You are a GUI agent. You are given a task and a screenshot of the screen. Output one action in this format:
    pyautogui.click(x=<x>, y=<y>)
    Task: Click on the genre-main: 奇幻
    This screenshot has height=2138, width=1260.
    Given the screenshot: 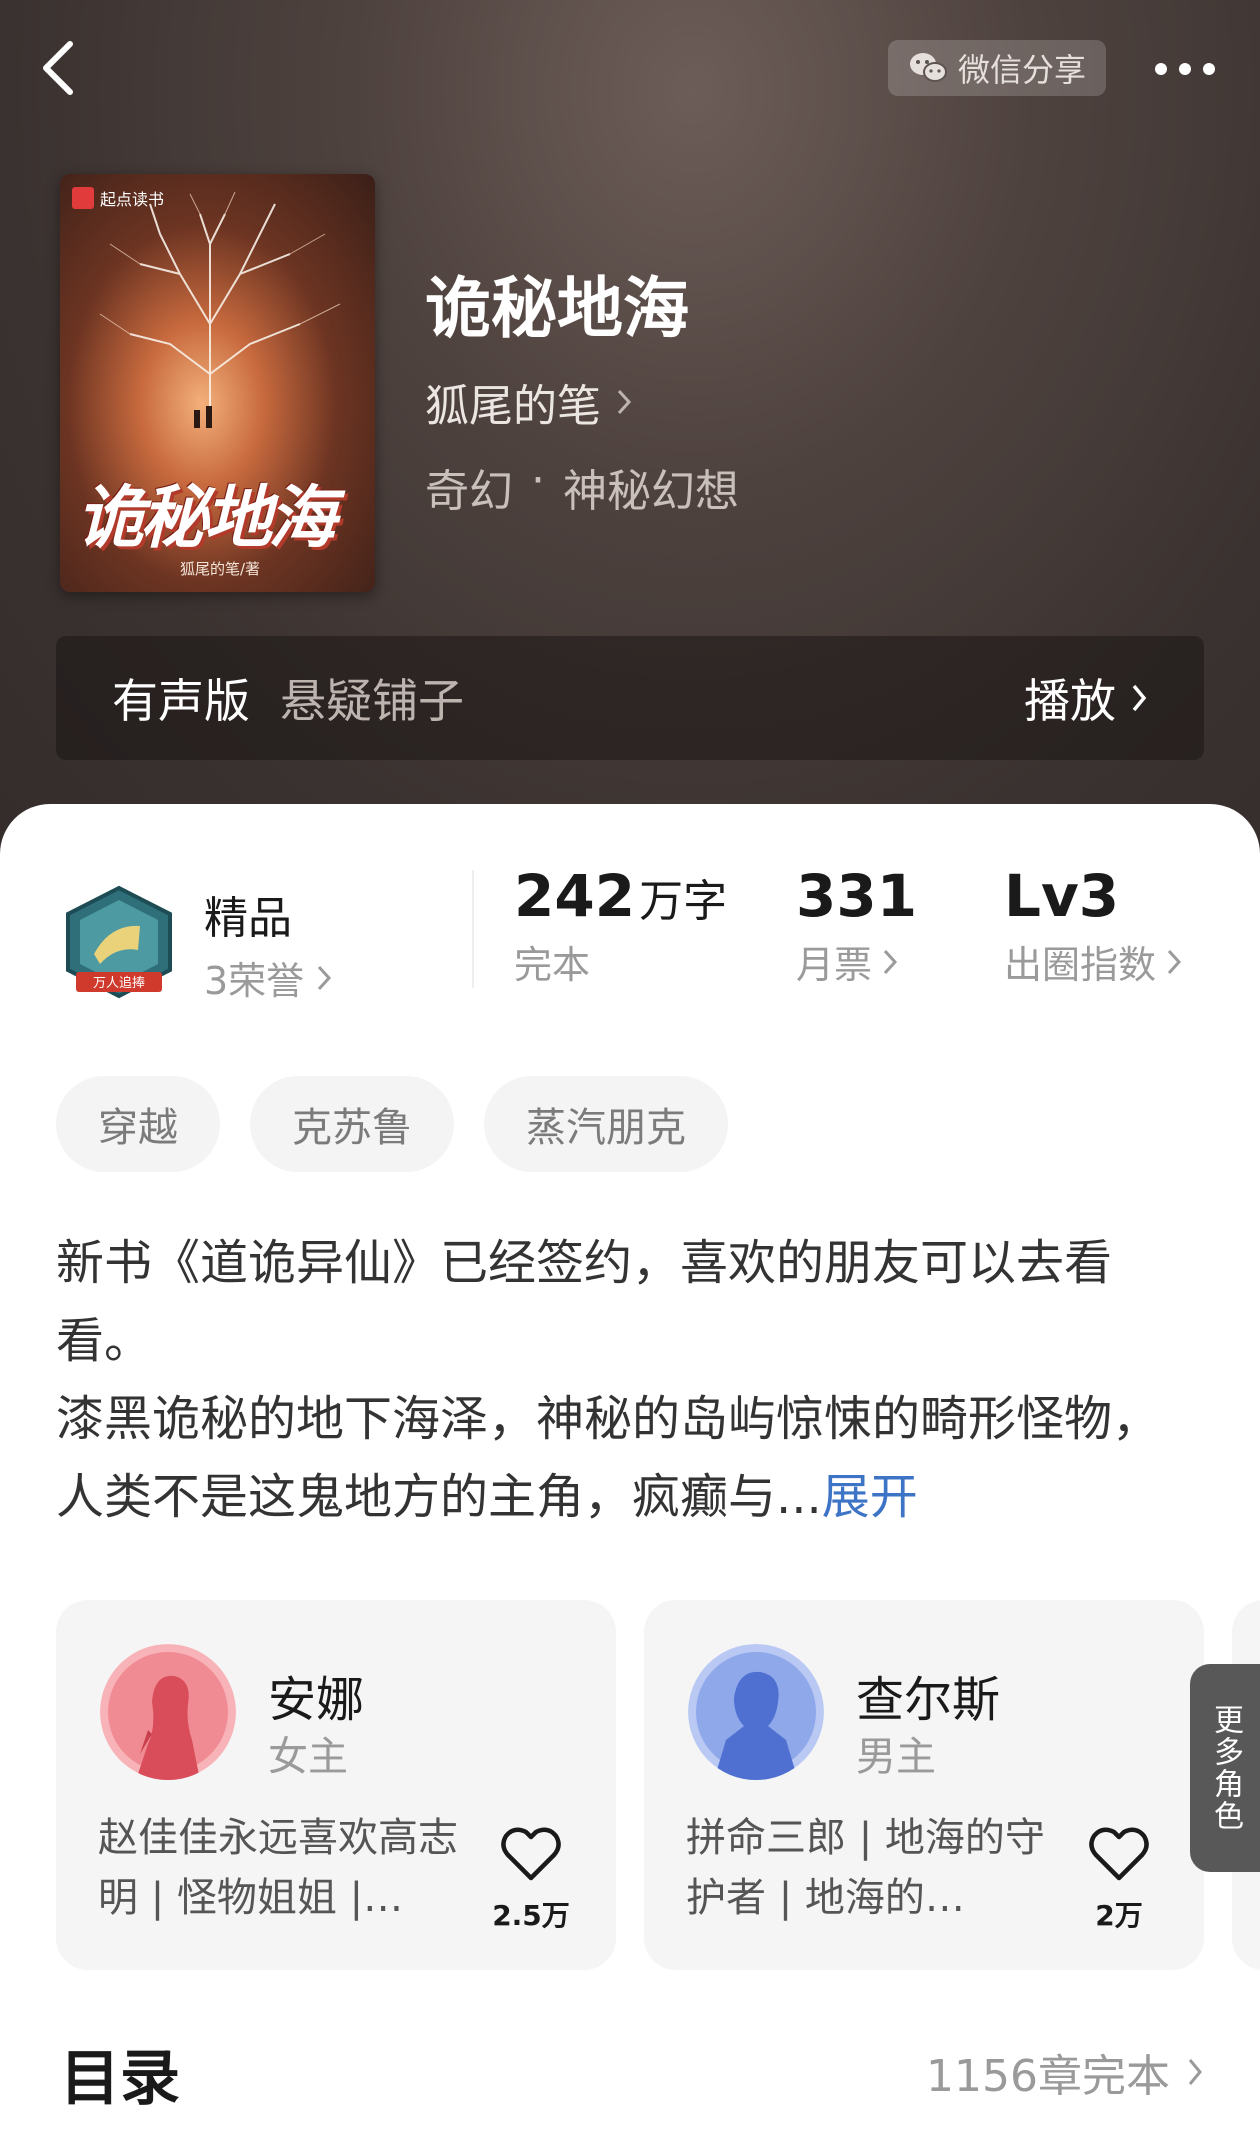 What is the action you would take?
    pyautogui.click(x=469, y=491)
    